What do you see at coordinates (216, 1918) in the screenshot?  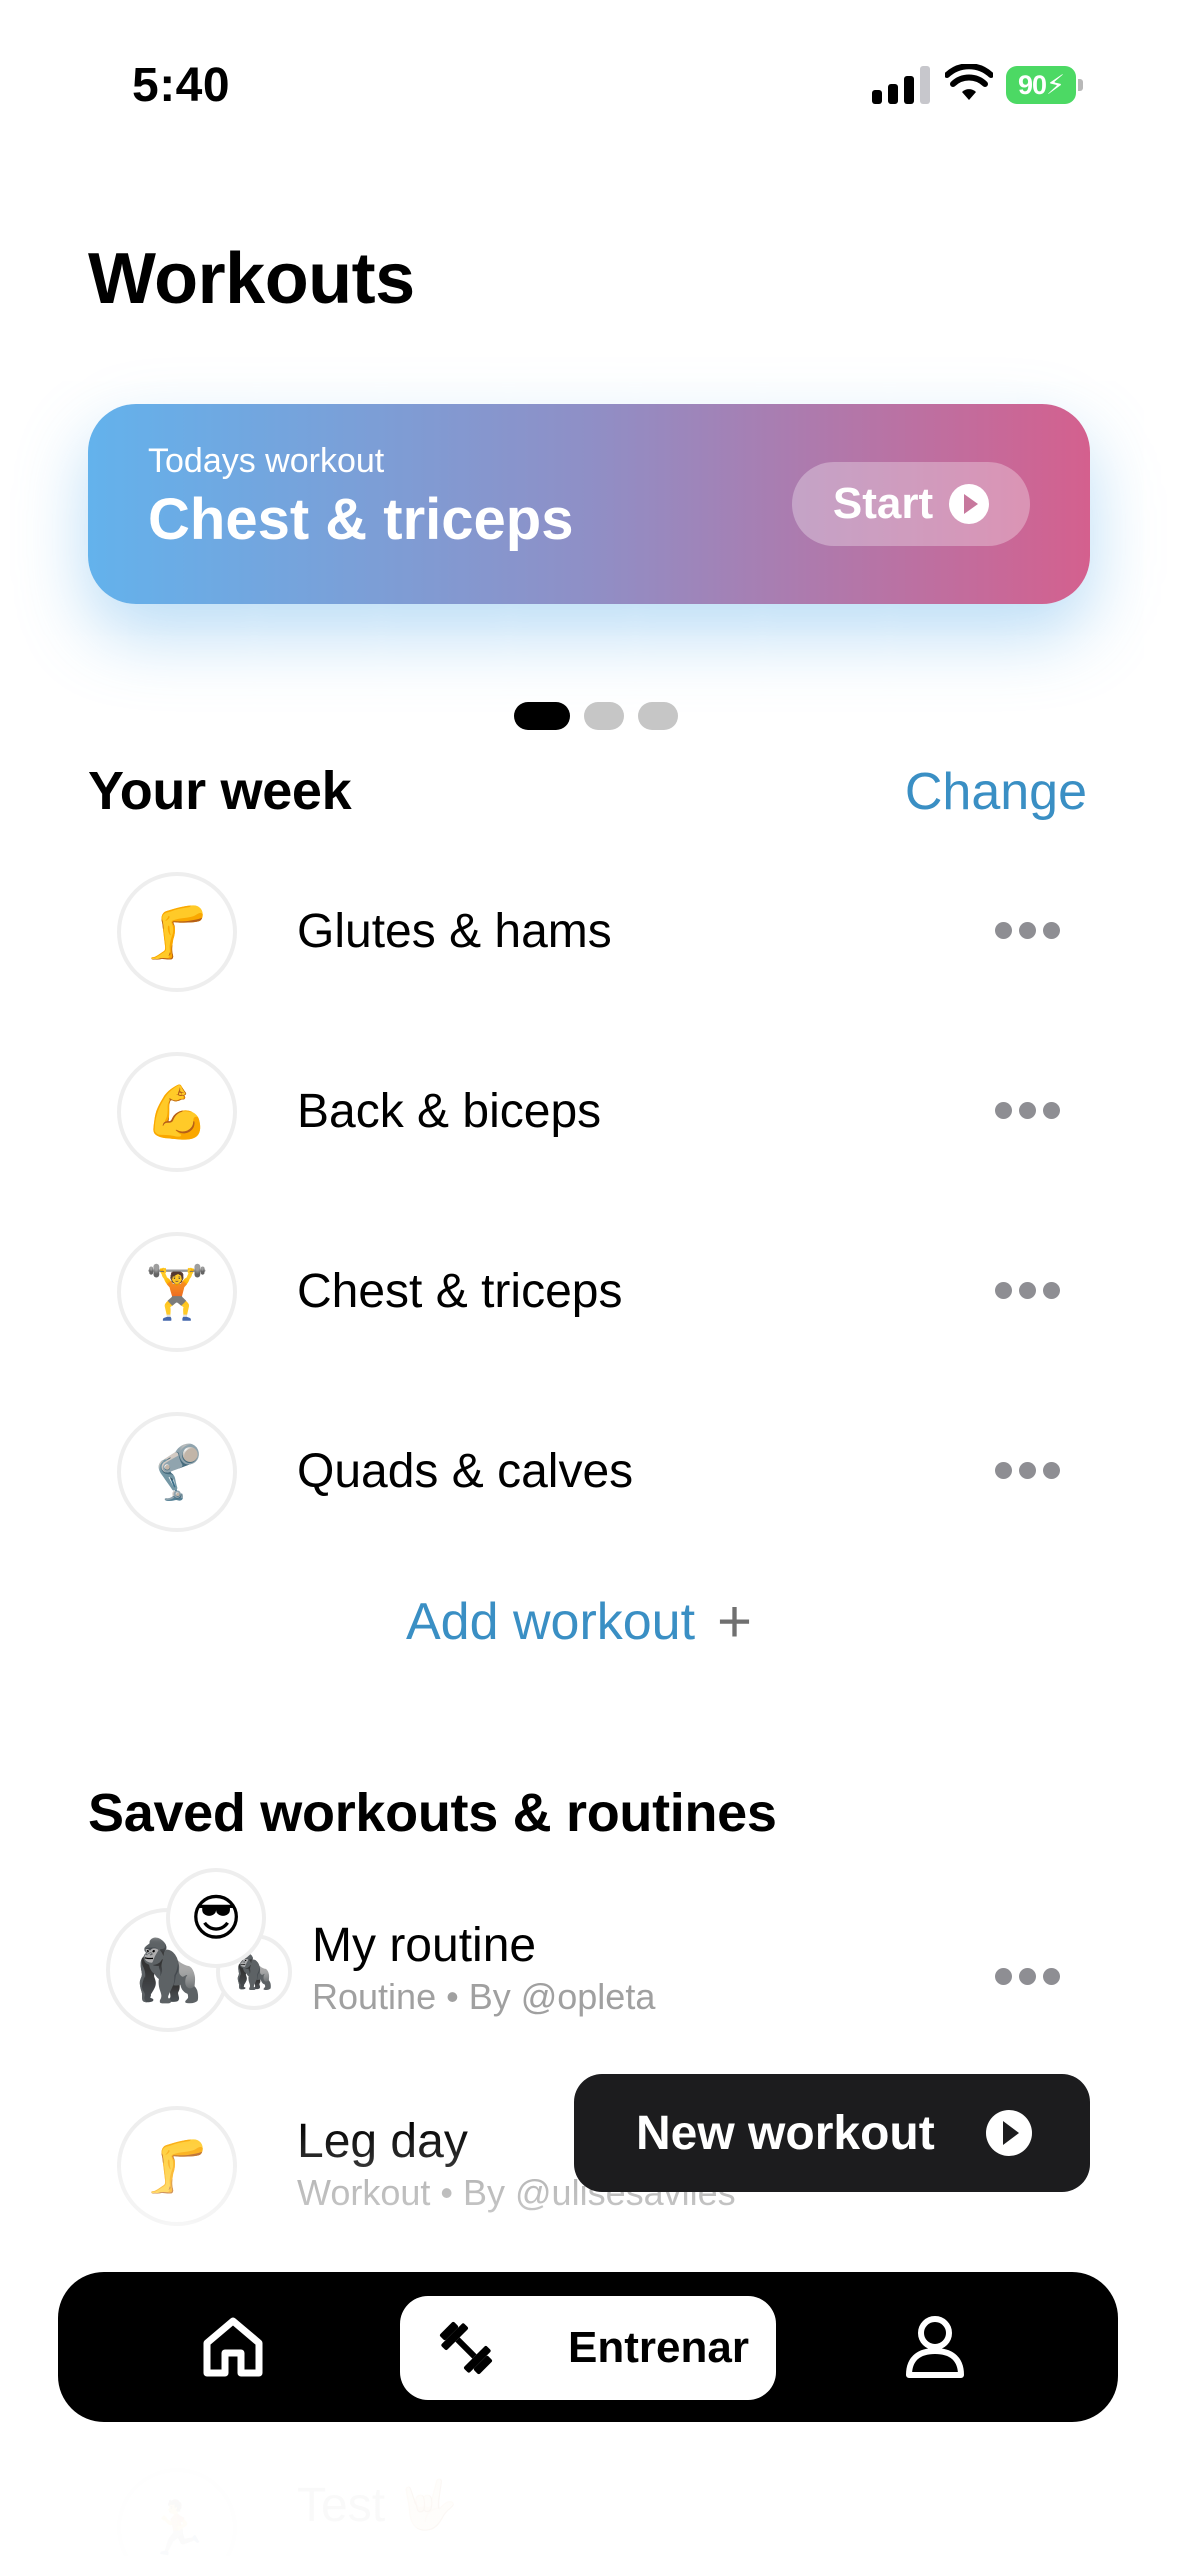 I see `sunglasses-face-icon: 😎` at bounding box center [216, 1918].